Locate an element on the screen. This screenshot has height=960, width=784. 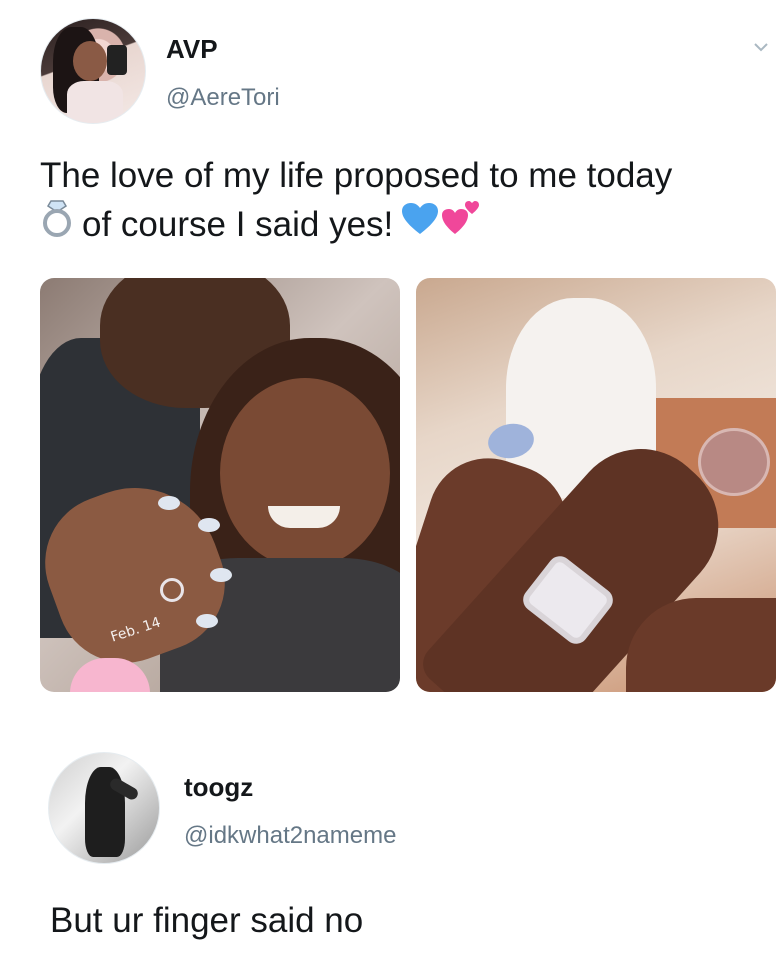
heart-sticker-icon is located at coordinates (110, 675).